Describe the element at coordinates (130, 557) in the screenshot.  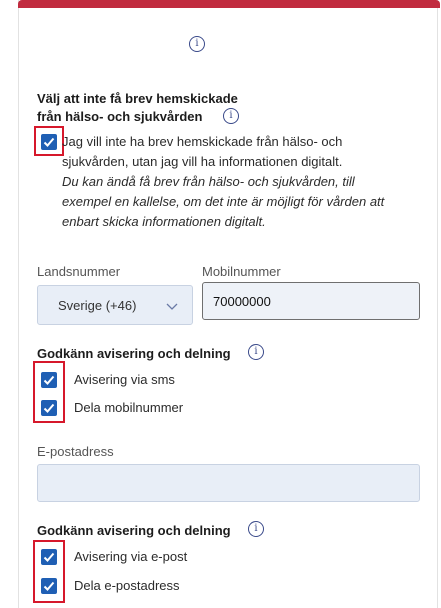
I see `email-notification-label: Avisering via e-post` at that location.